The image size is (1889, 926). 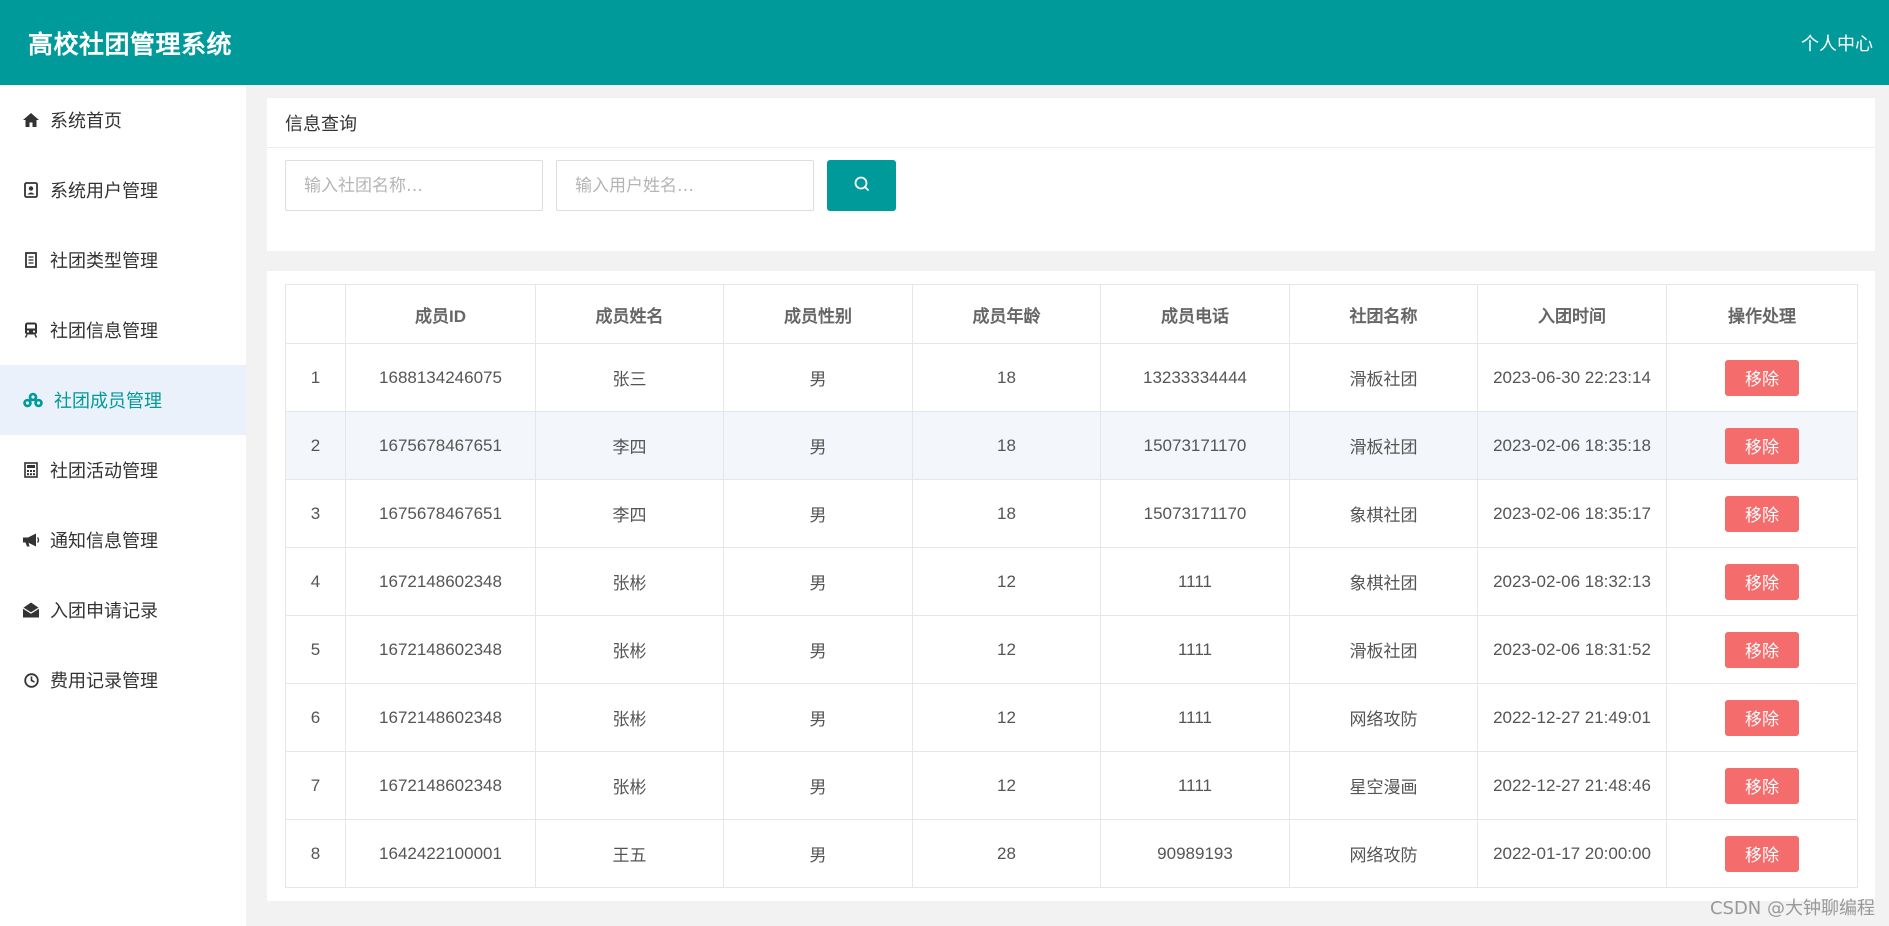 What do you see at coordinates (123, 470) in the screenshot?
I see `sidebar-item-club-activities: 社团活动管理` at bounding box center [123, 470].